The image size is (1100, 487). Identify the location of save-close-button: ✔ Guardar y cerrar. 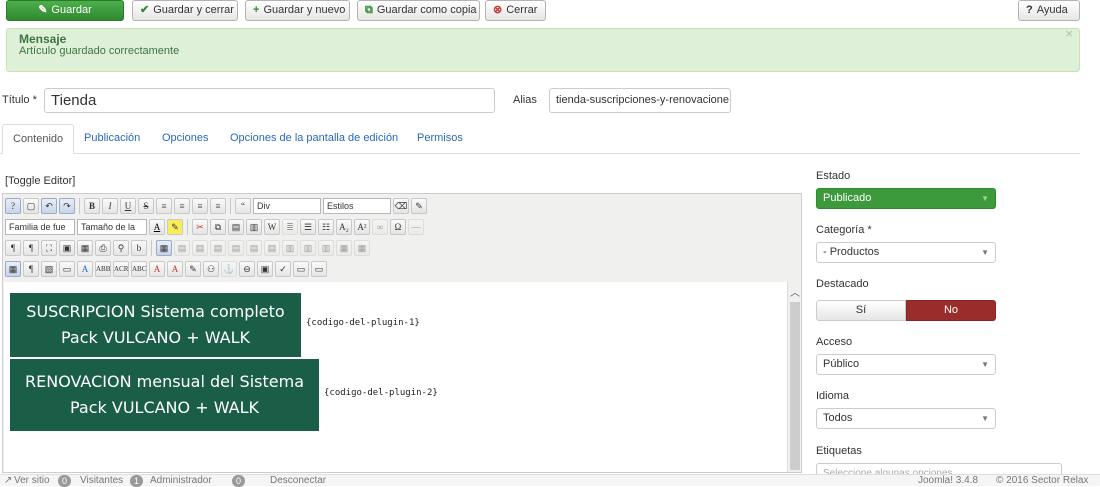
(185, 10).